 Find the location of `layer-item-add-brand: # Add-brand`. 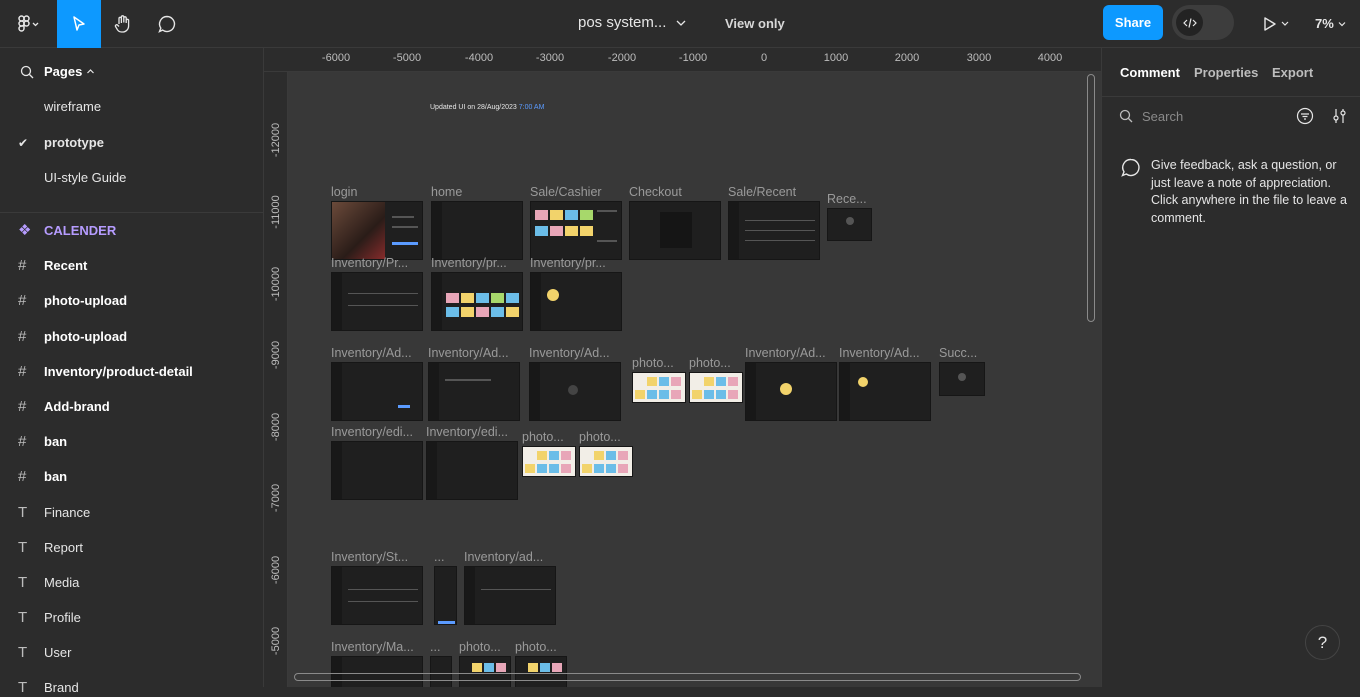

layer-item-add-brand: # Add-brand is located at coordinates (64, 406).